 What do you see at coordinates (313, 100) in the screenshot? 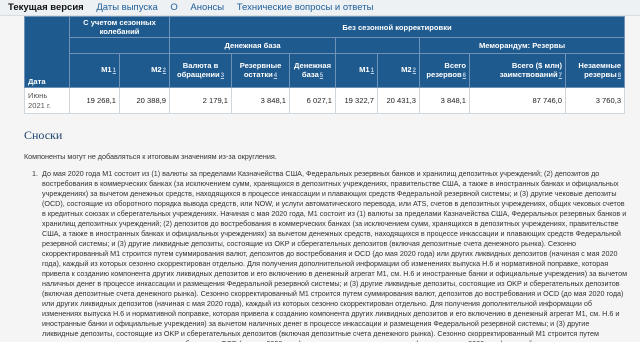
I see `cell-money-base: 6 027,1` at bounding box center [313, 100].